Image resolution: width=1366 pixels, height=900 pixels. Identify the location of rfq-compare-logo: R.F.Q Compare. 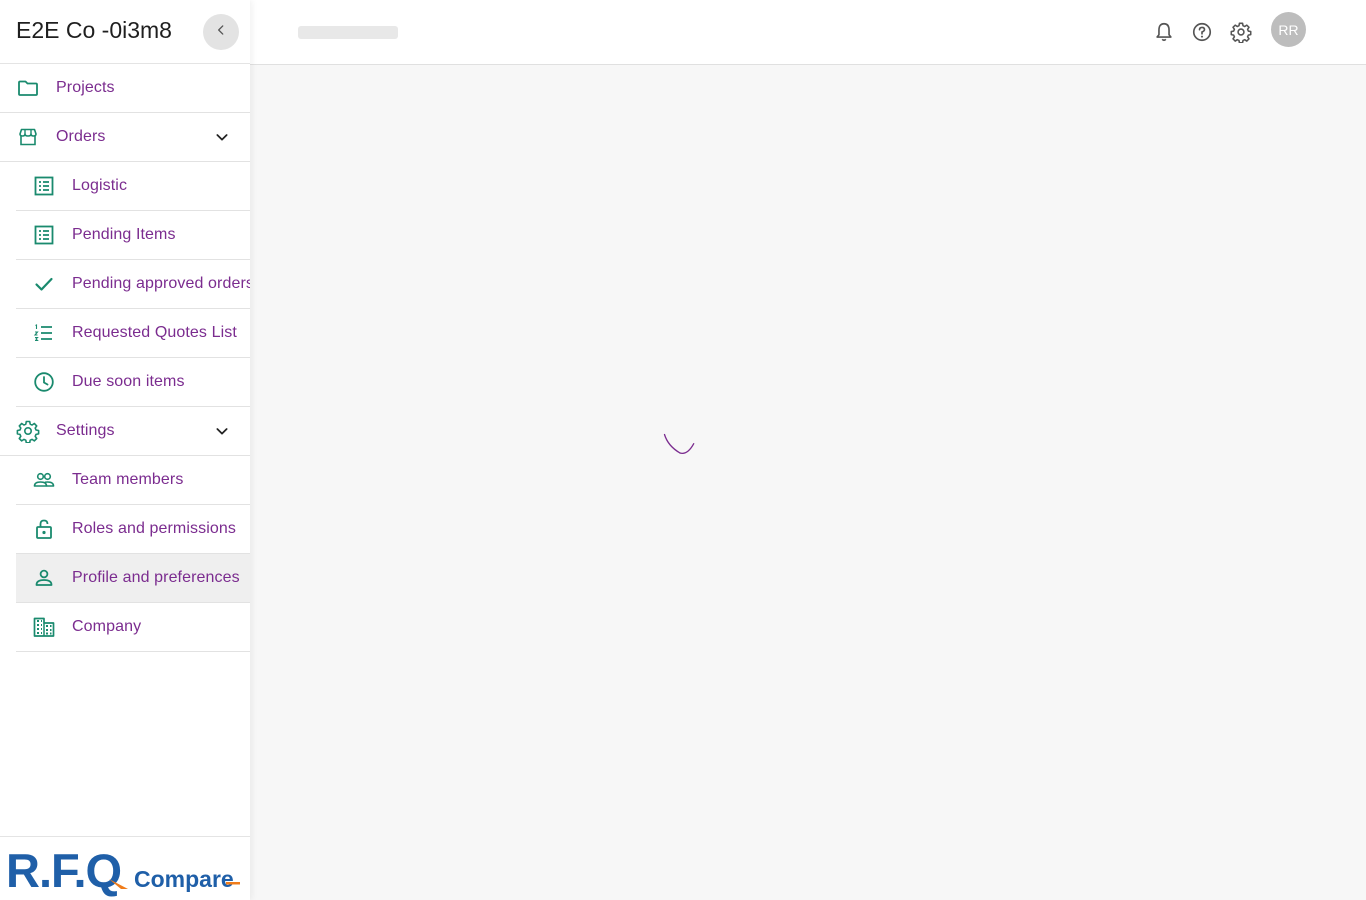
(123, 870).